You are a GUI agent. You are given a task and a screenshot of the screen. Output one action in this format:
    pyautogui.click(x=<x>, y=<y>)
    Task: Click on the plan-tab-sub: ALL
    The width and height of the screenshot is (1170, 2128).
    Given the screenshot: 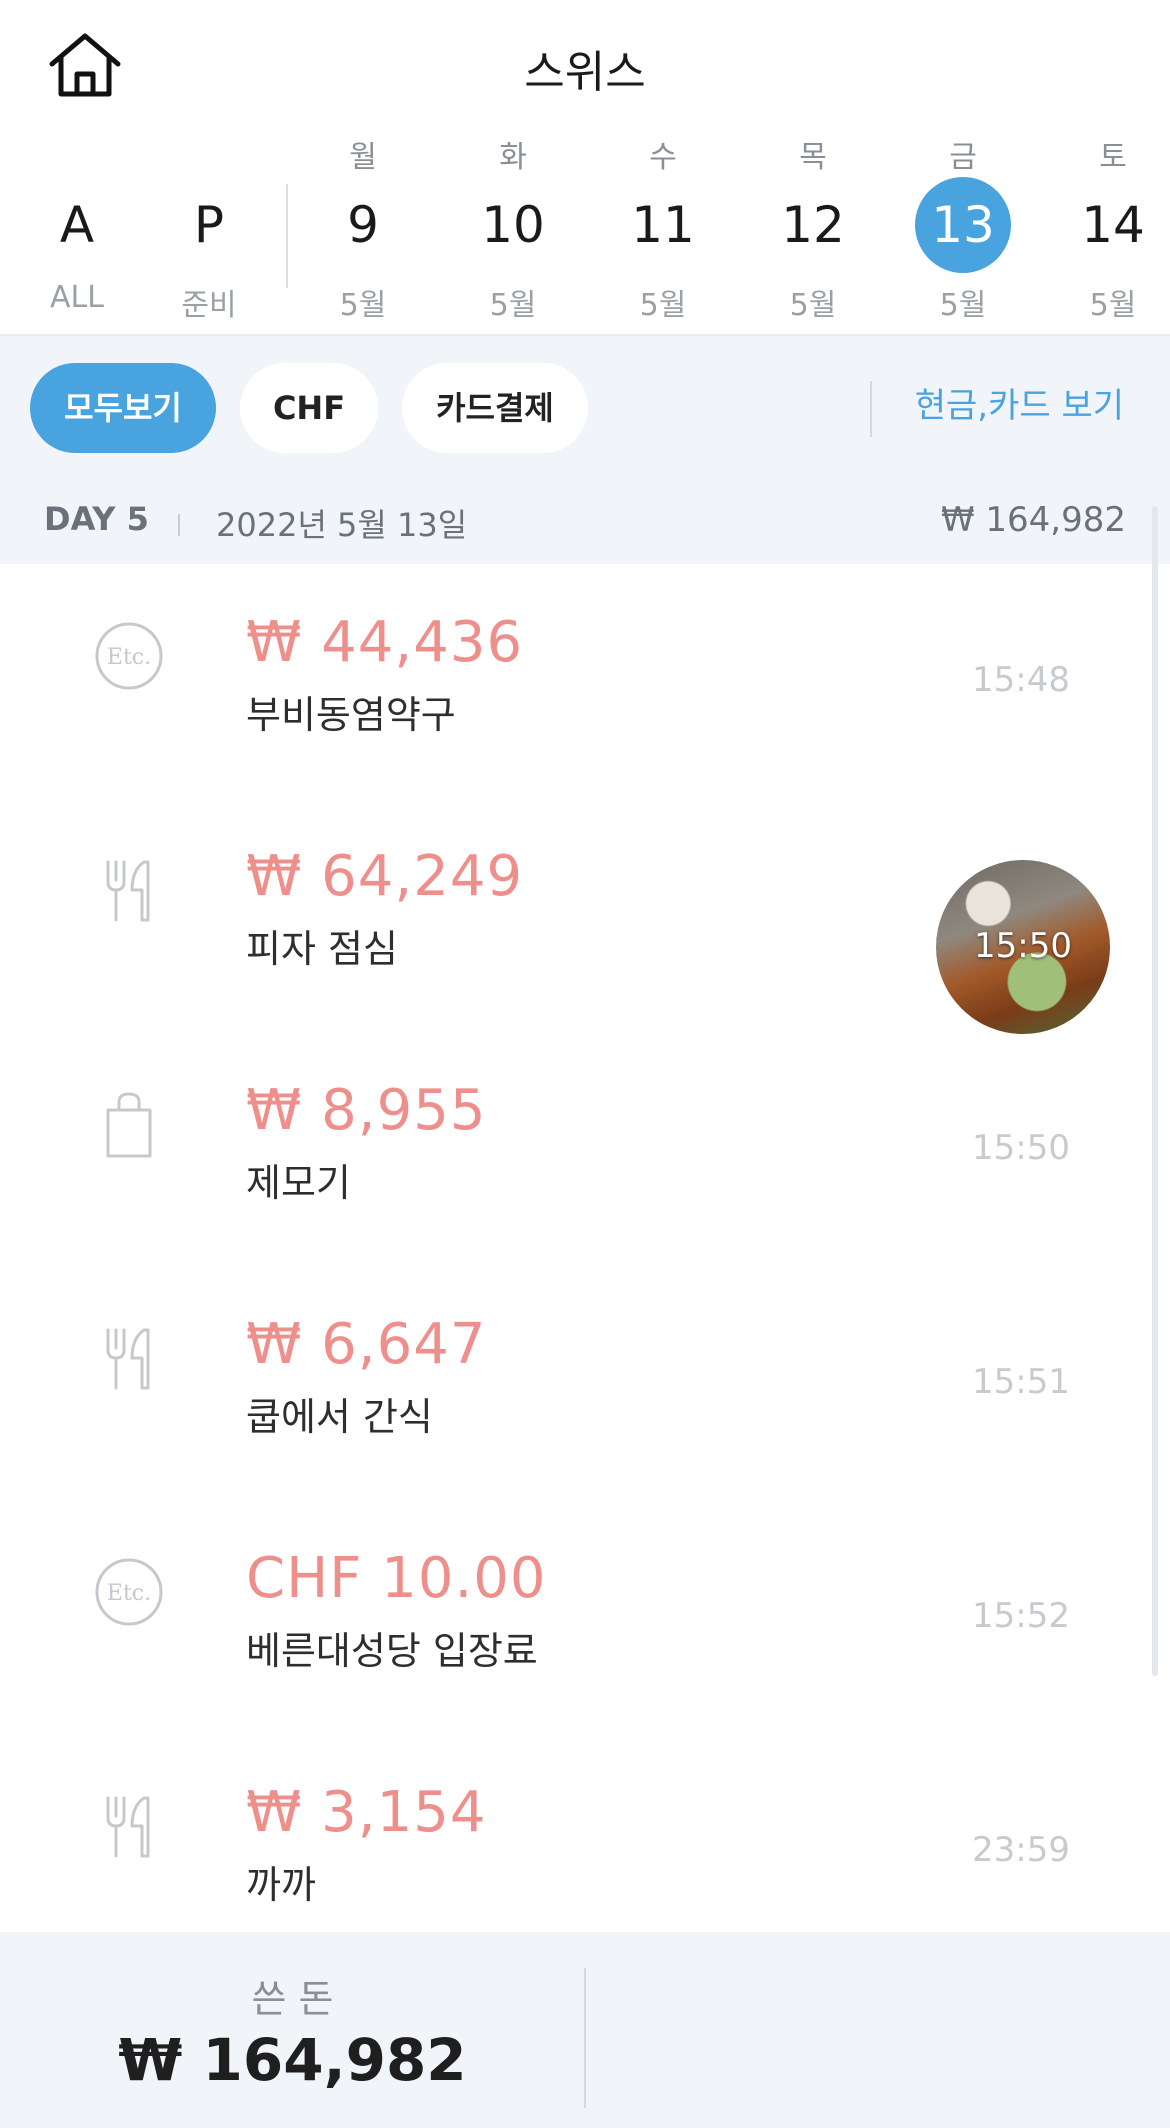 What is the action you would take?
    pyautogui.click(x=77, y=297)
    